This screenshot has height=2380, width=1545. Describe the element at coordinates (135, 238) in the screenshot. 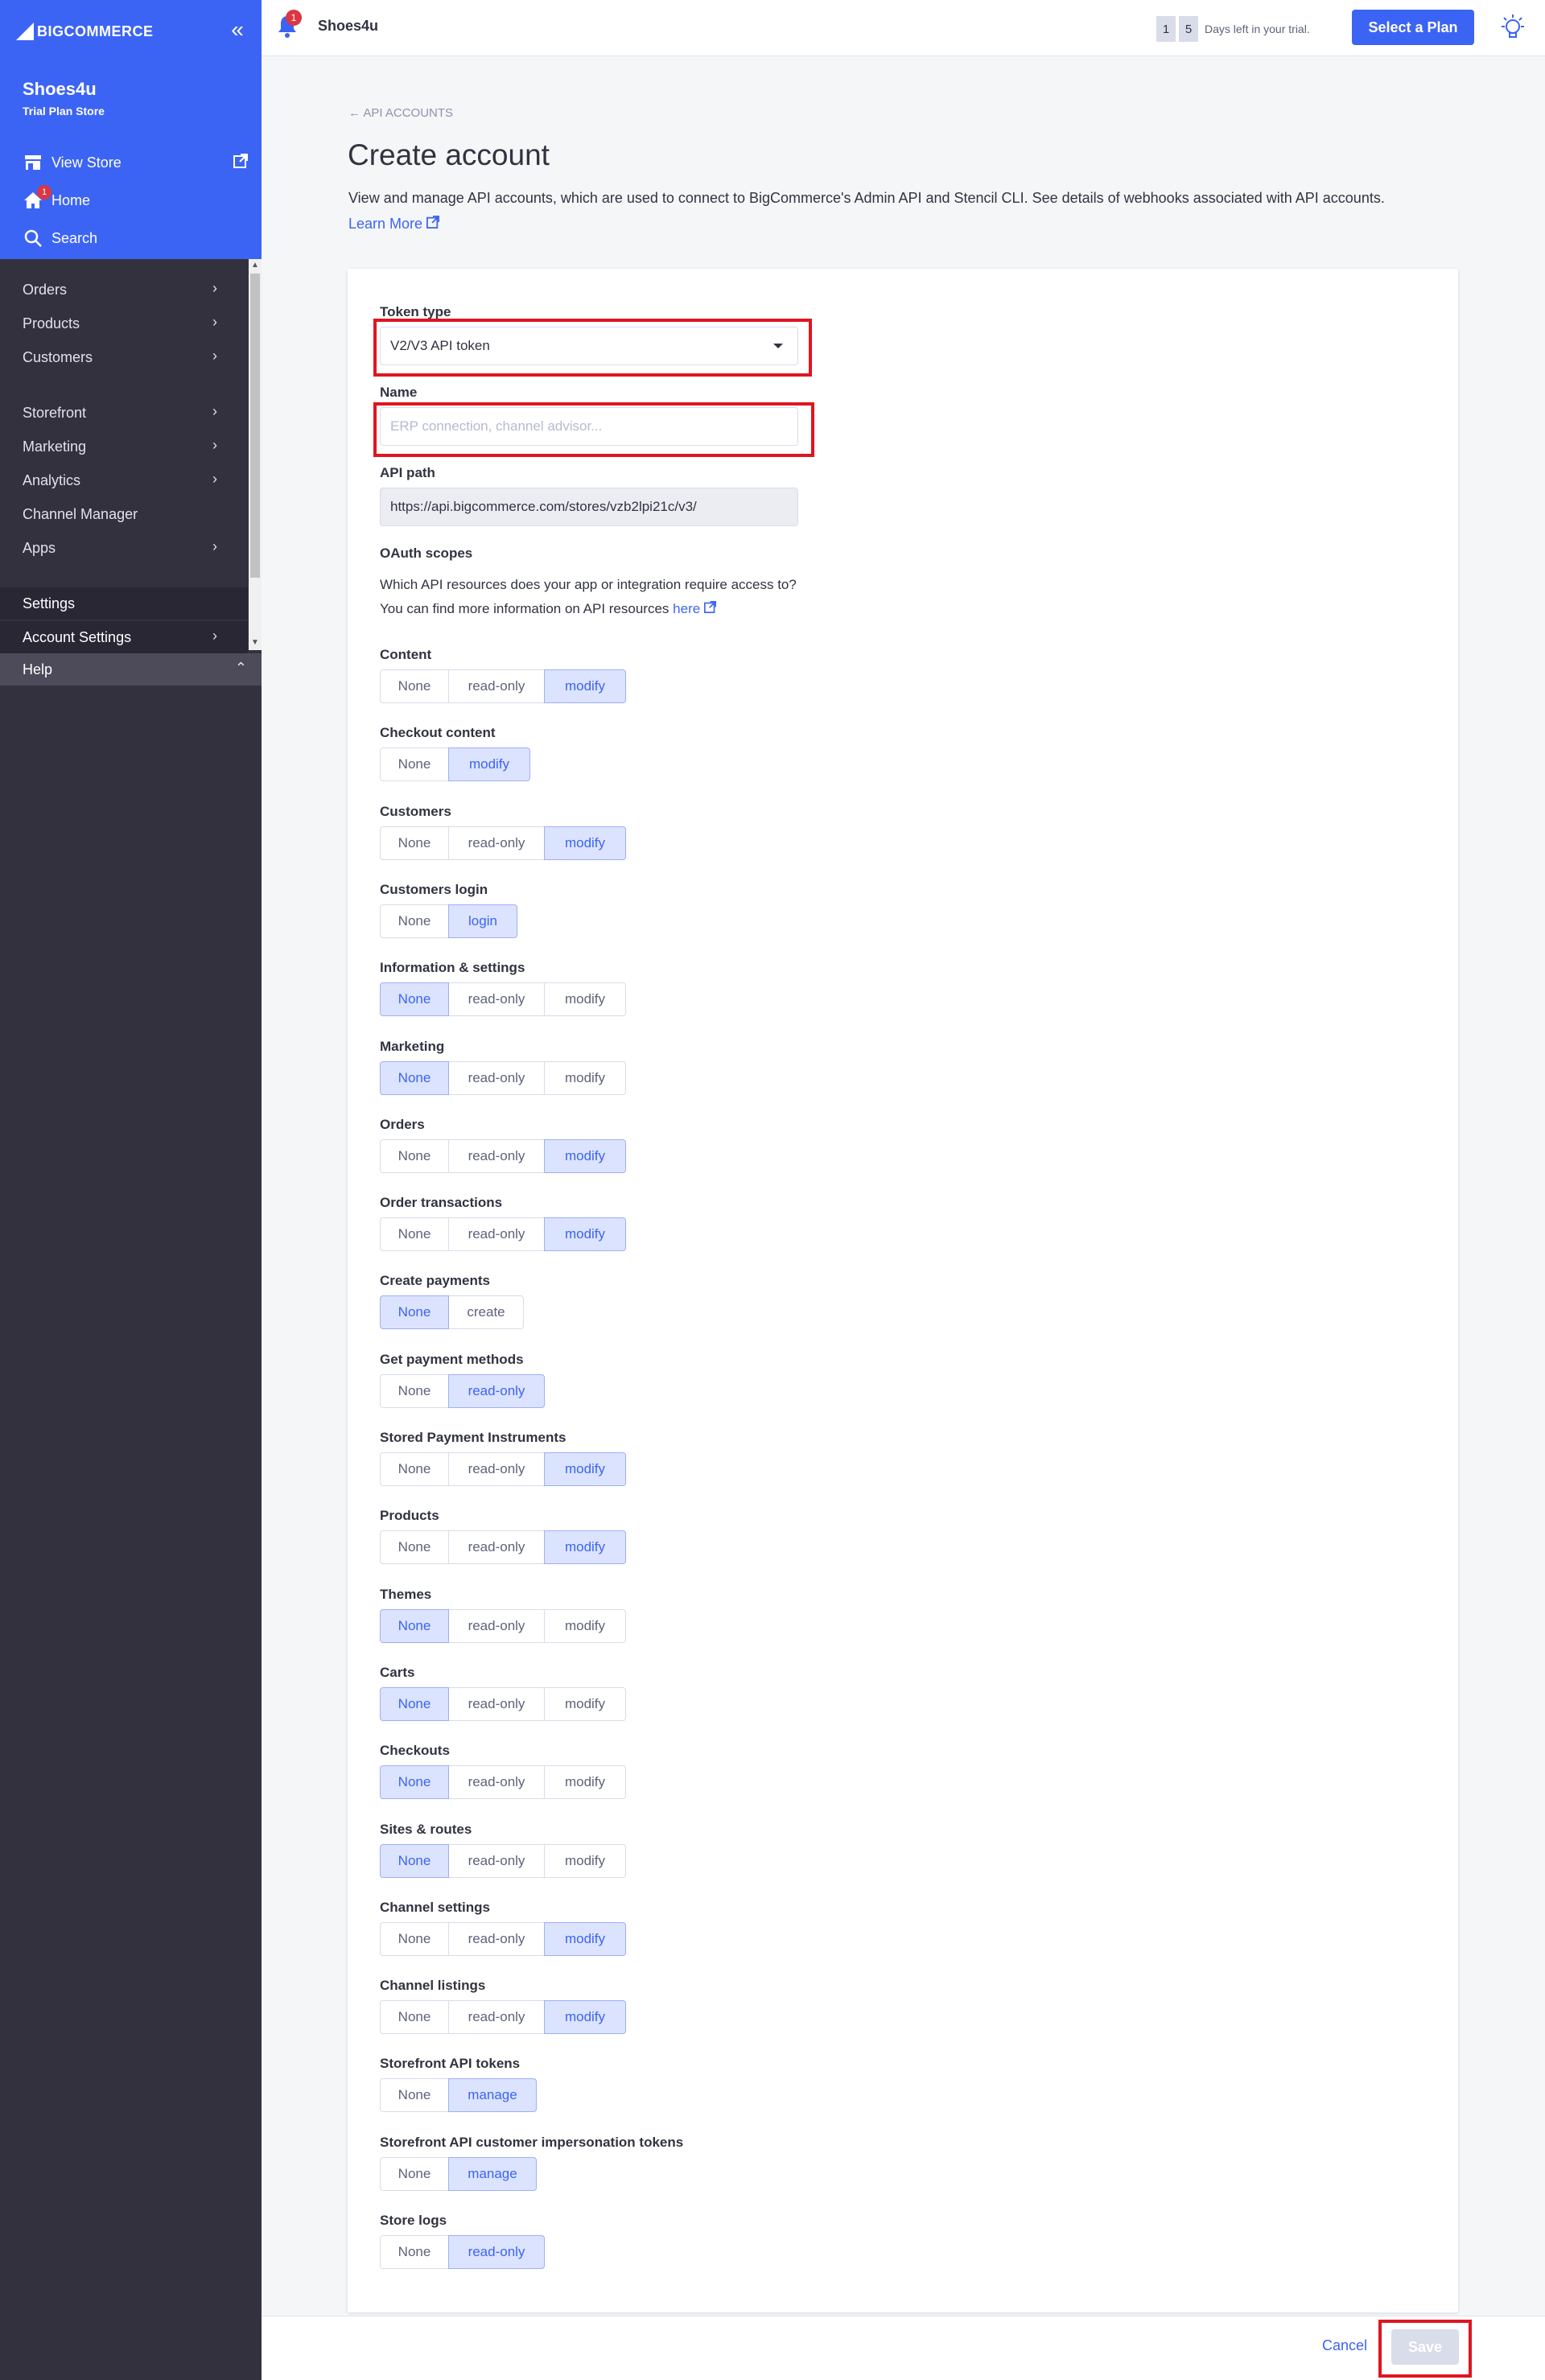

I see `search-link: Search` at that location.